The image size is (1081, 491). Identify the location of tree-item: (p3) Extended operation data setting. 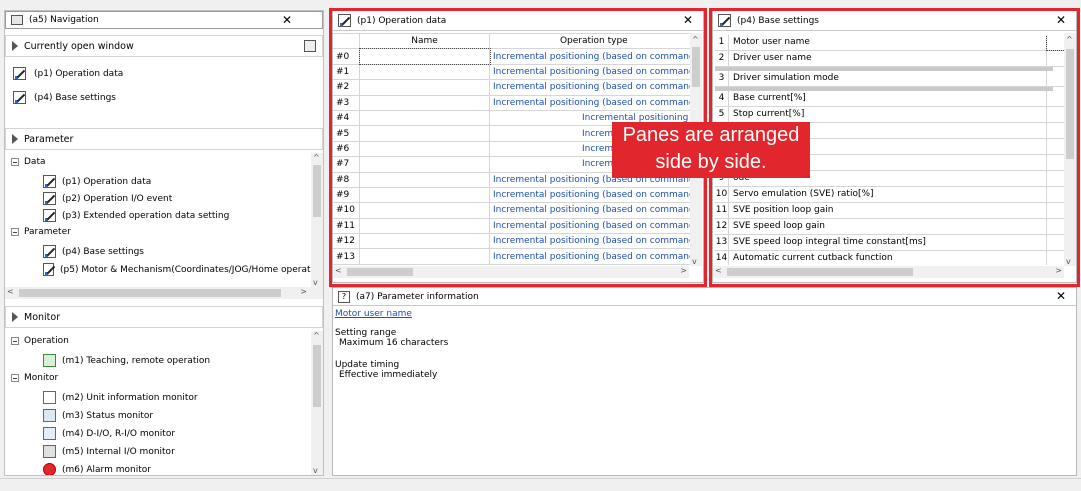
(136, 215).